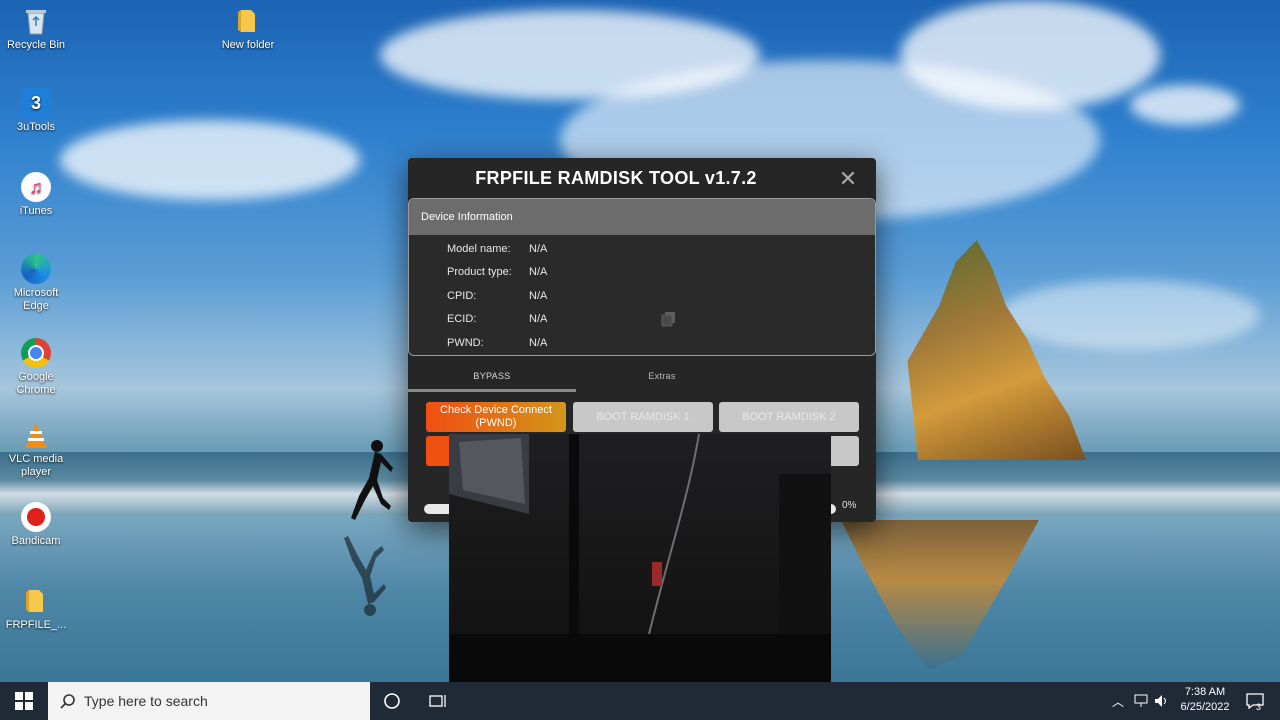 This screenshot has width=1280, height=720. What do you see at coordinates (462, 319) in the screenshot?
I see `info-key: ECID:` at bounding box center [462, 319].